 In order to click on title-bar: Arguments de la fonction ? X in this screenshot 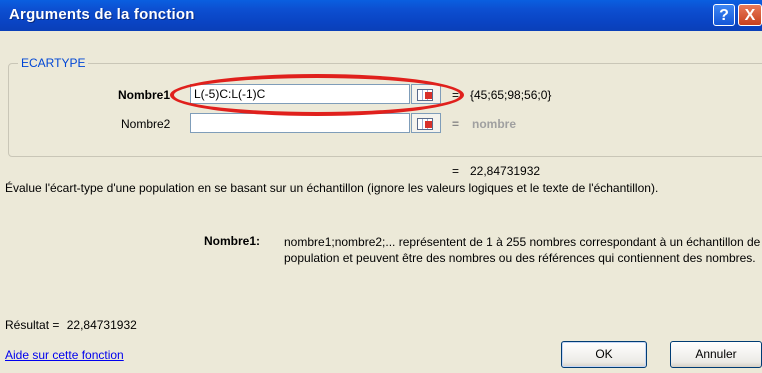, I will do `click(381, 15)`.